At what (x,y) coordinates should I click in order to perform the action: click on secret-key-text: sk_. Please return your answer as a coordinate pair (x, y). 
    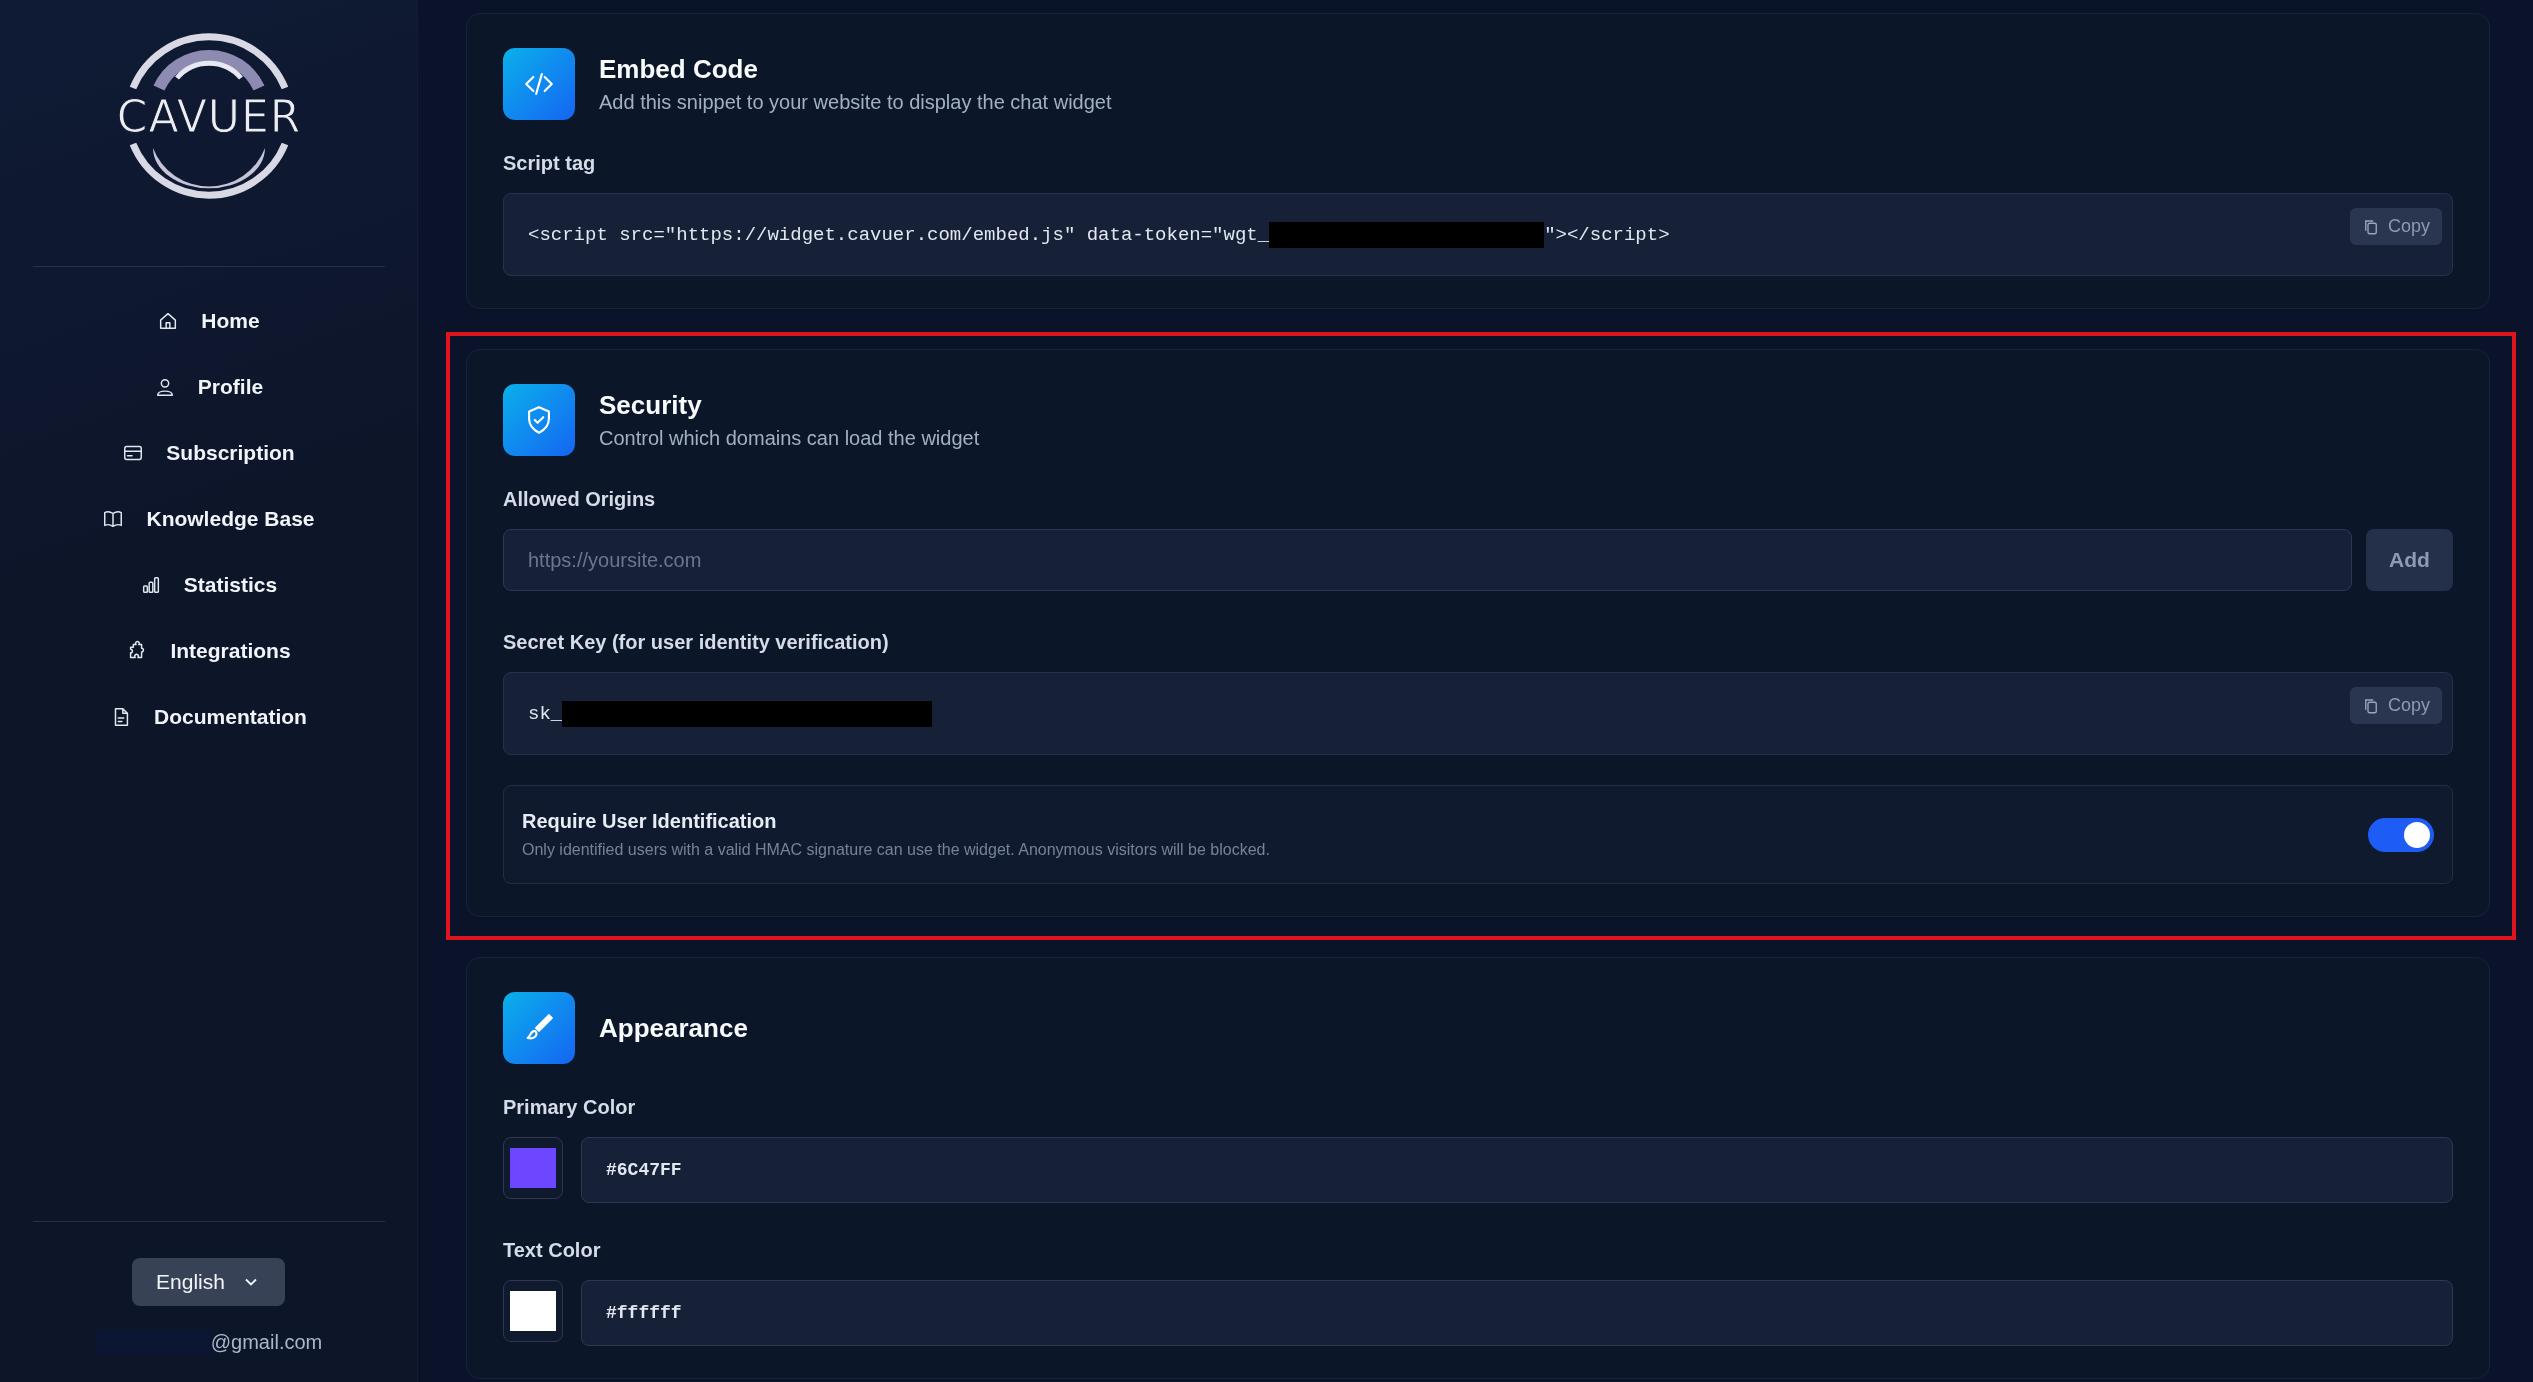
    Looking at the image, I should click on (545, 713).